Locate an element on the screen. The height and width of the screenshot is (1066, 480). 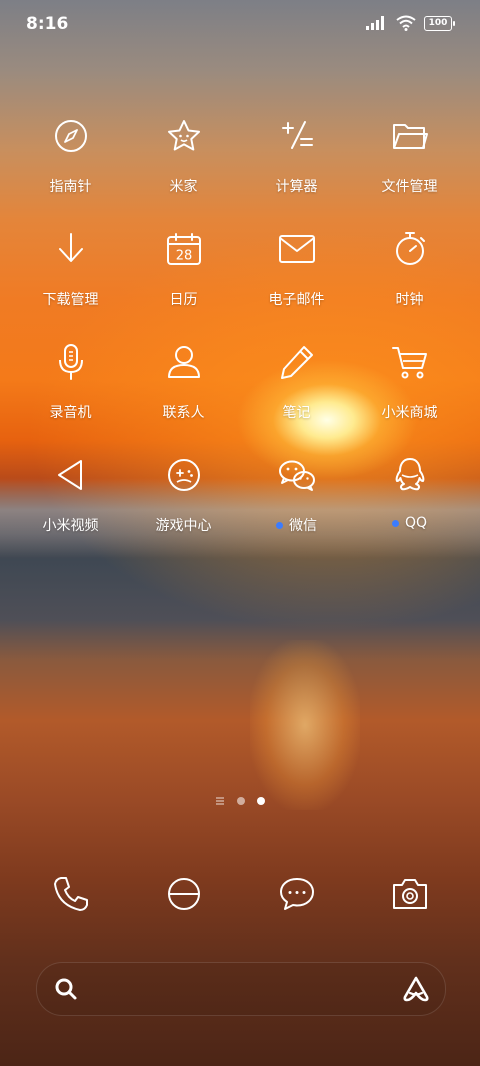
page-dot is located at coordinates (241, 801).